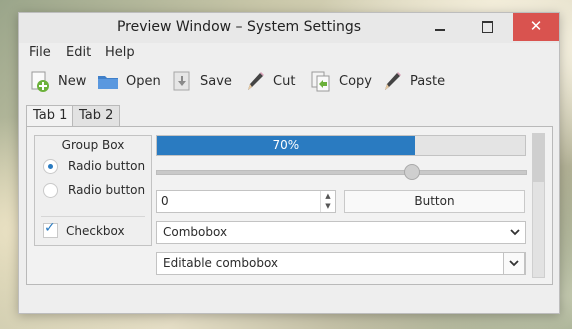 The width and height of the screenshot is (572, 329). I want to click on combobox-value: Combobox, so click(195, 232).